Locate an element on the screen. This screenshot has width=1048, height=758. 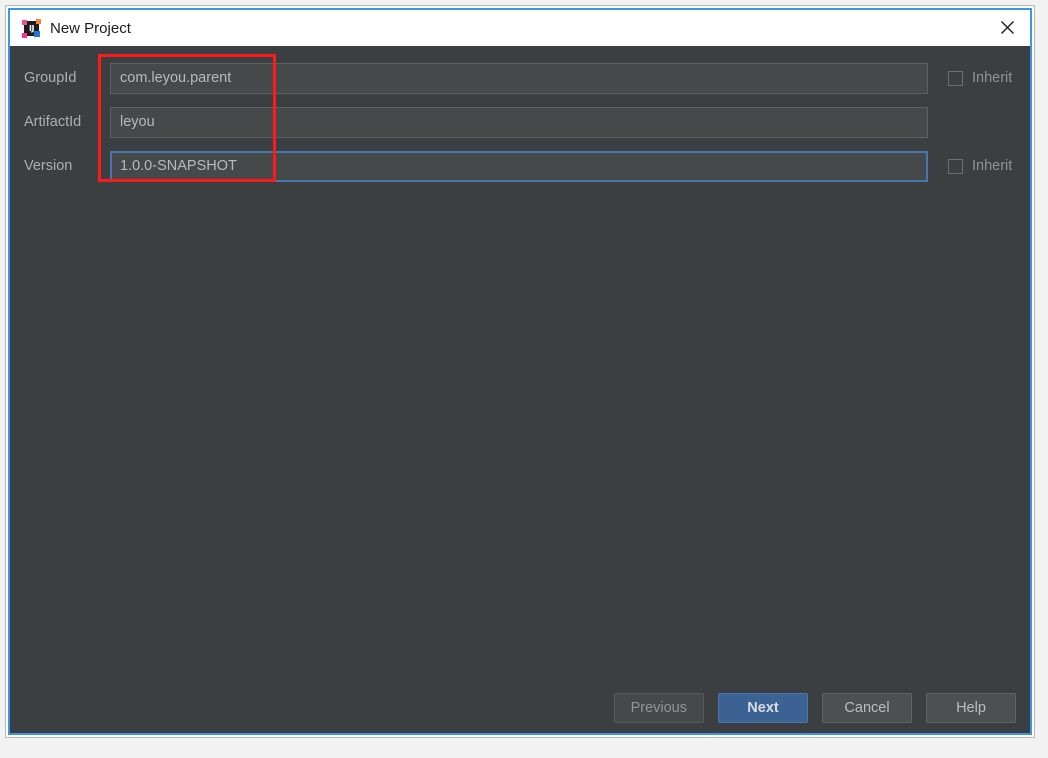
form-row-artifactid: ArtifactId is located at coordinates (520, 122).